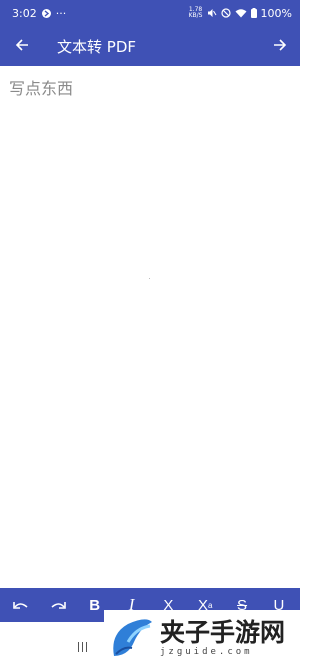  I want to click on arrow-right-icon, so click(280, 46).